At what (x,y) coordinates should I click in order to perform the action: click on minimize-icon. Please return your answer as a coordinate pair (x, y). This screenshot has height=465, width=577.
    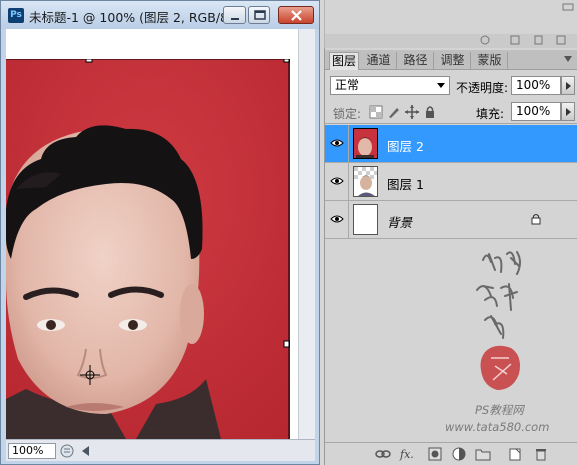
    Looking at the image, I should click on (235, 19).